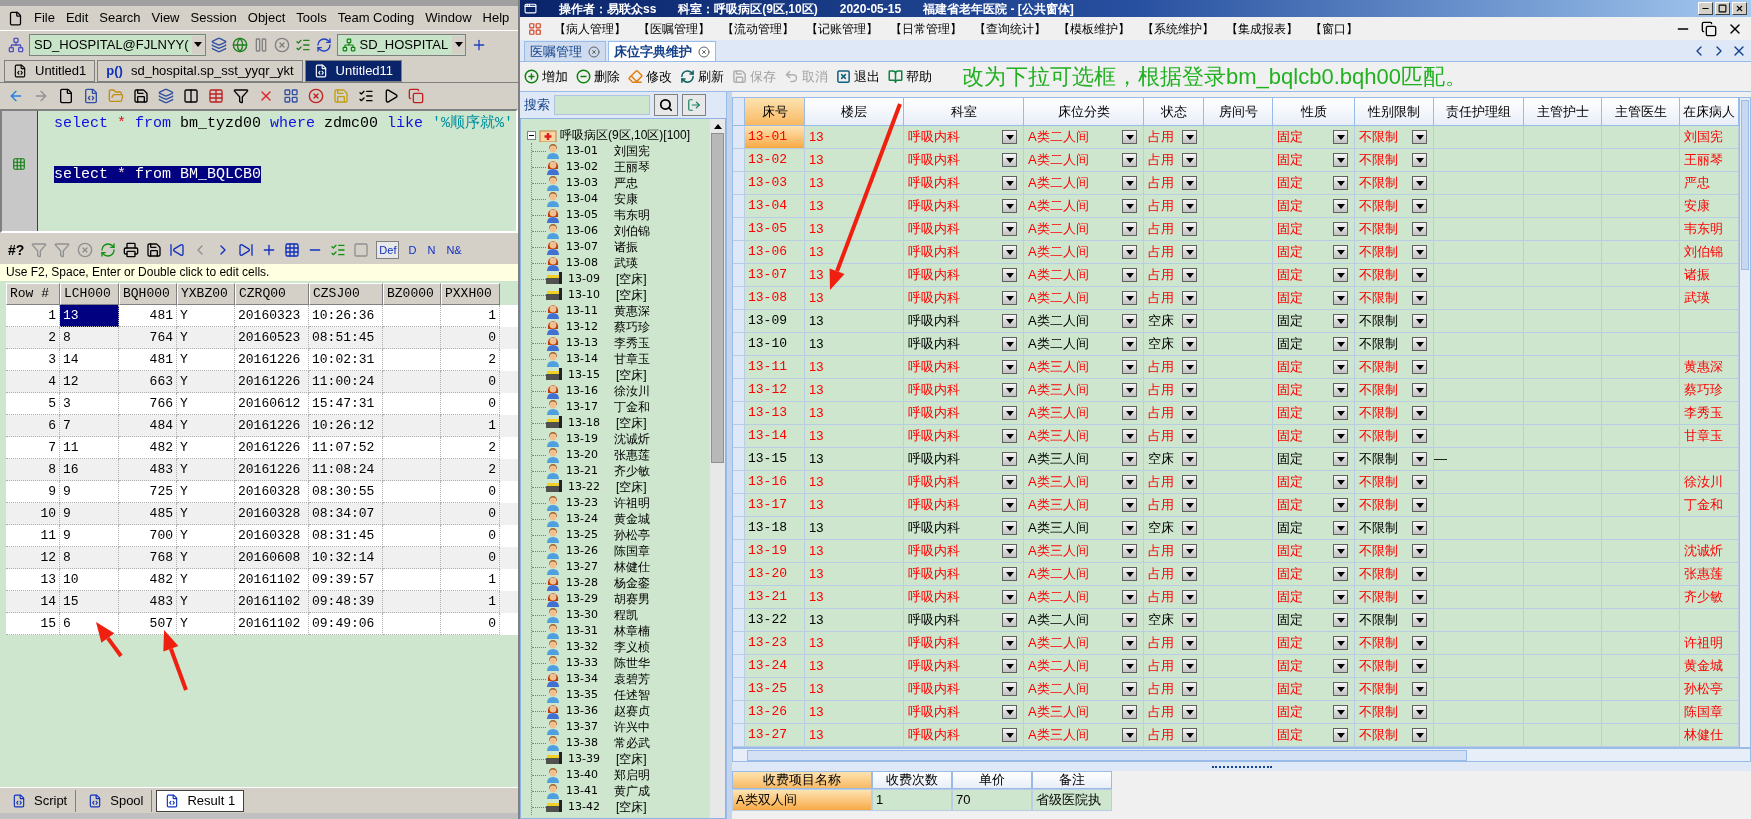 Image resolution: width=1751 pixels, height=819 pixels. Describe the element at coordinates (1178, 28) in the screenshot. I see `menu-item: 【系统维护】` at that location.